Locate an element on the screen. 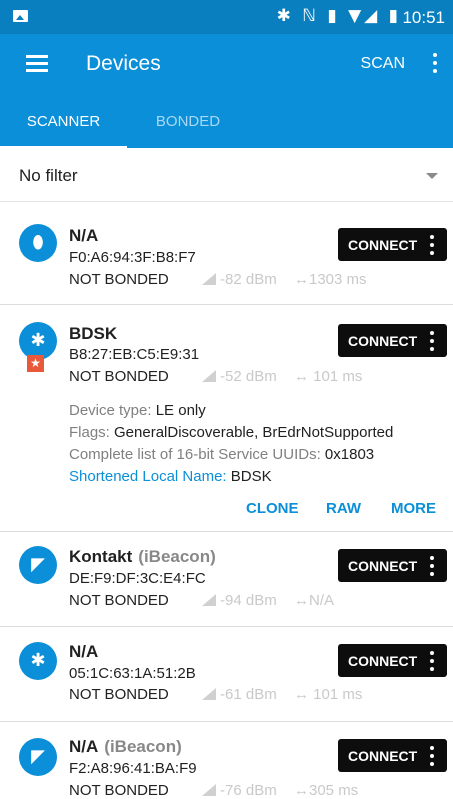  star-icon: ★ is located at coordinates (35, 363).